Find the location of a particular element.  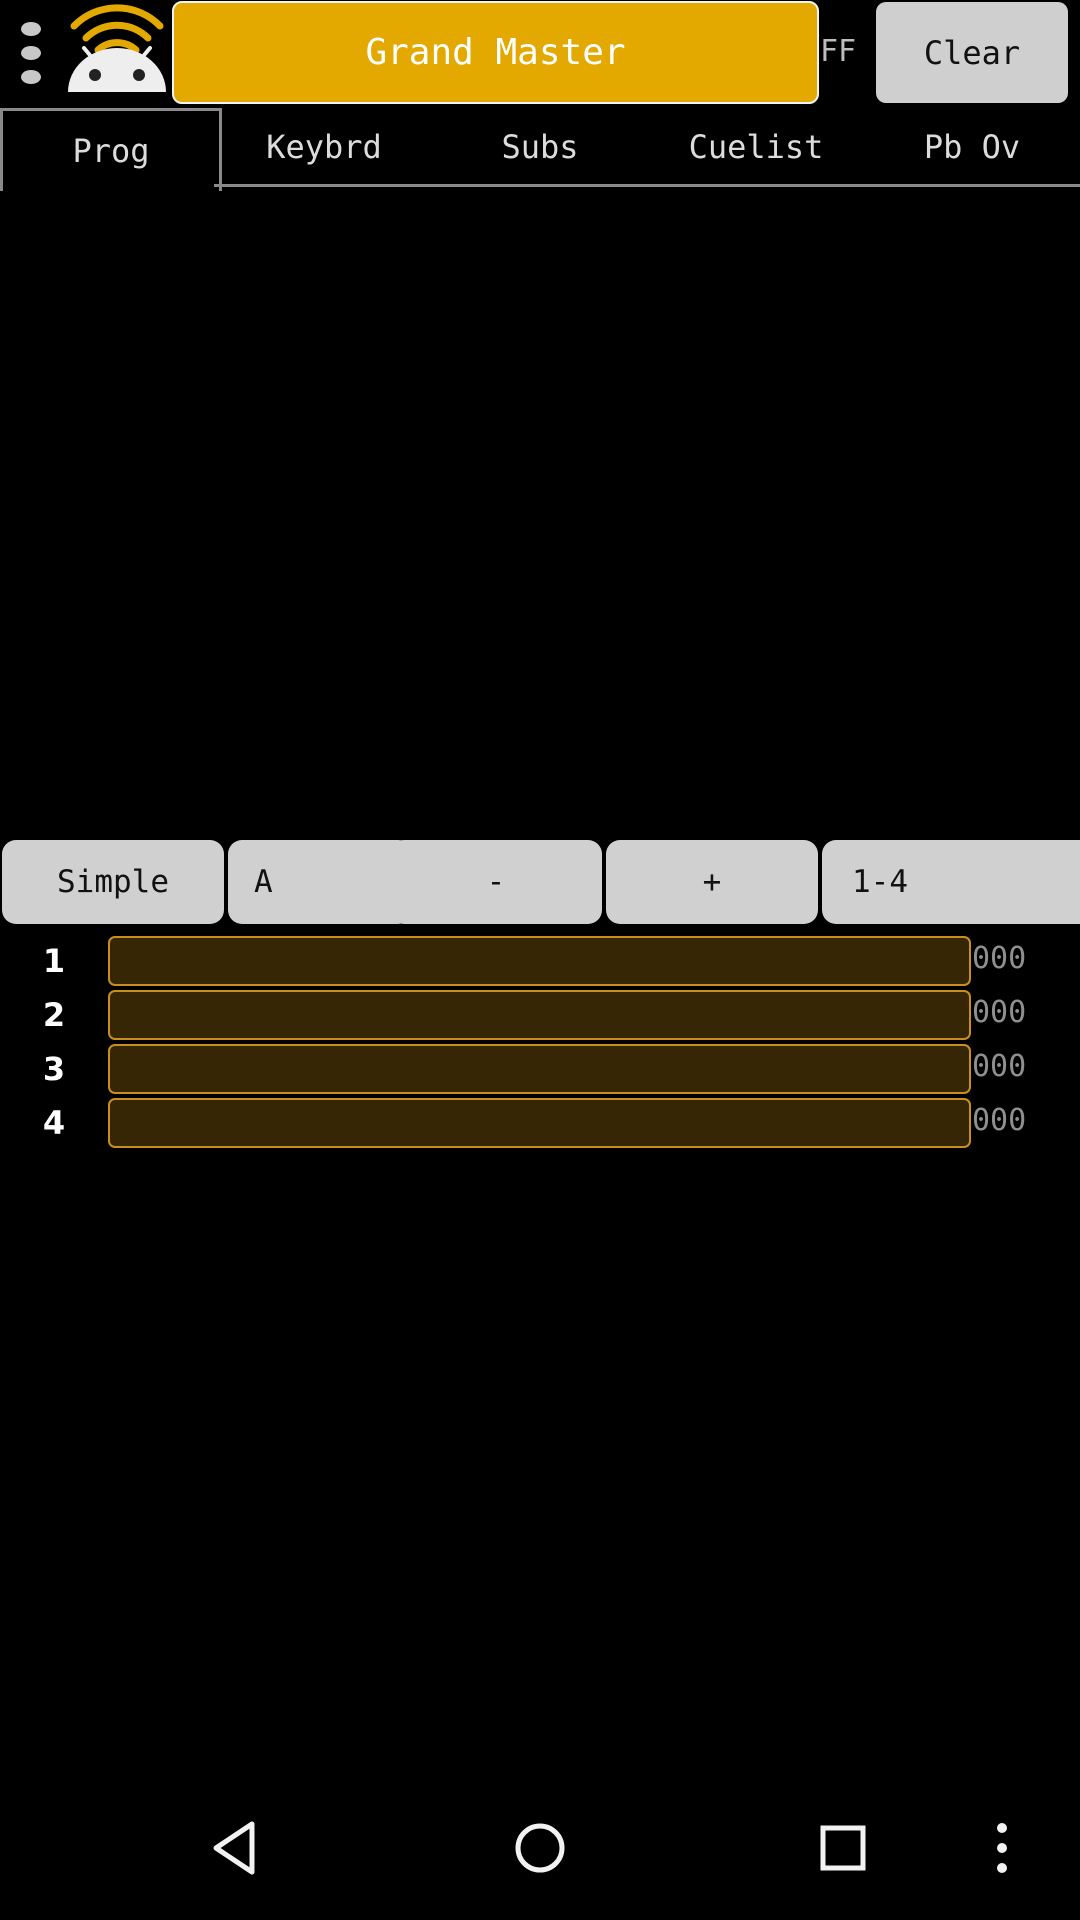

overflow-menu-icon is located at coordinates (31, 55).